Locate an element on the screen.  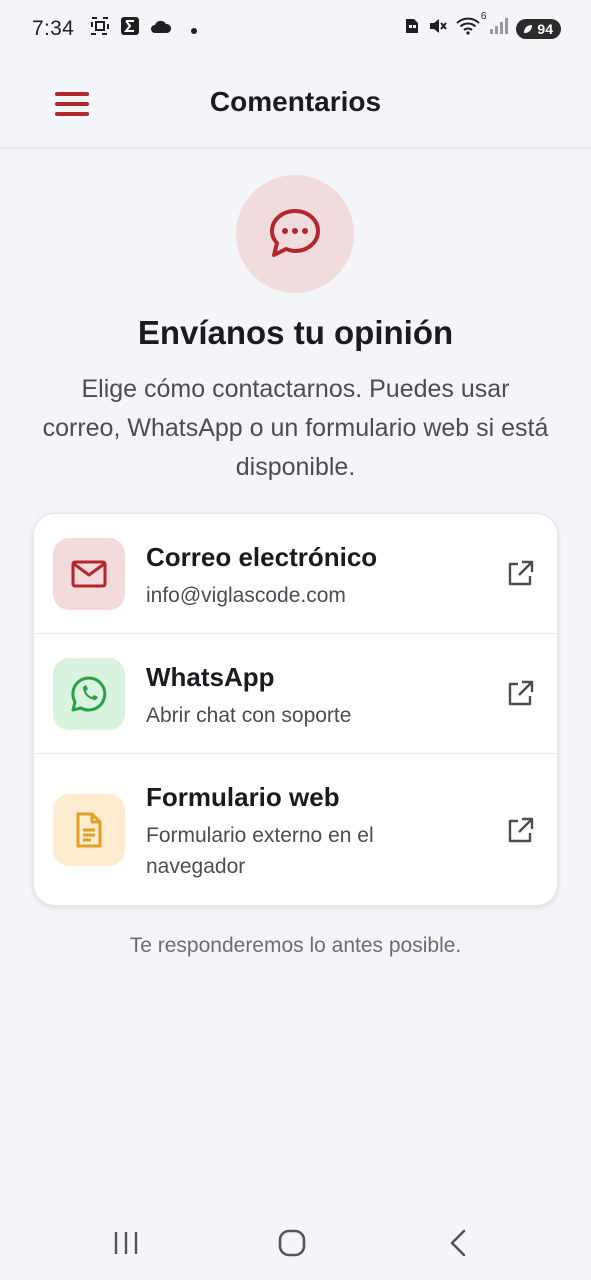
document-icon is located at coordinates (89, 830).